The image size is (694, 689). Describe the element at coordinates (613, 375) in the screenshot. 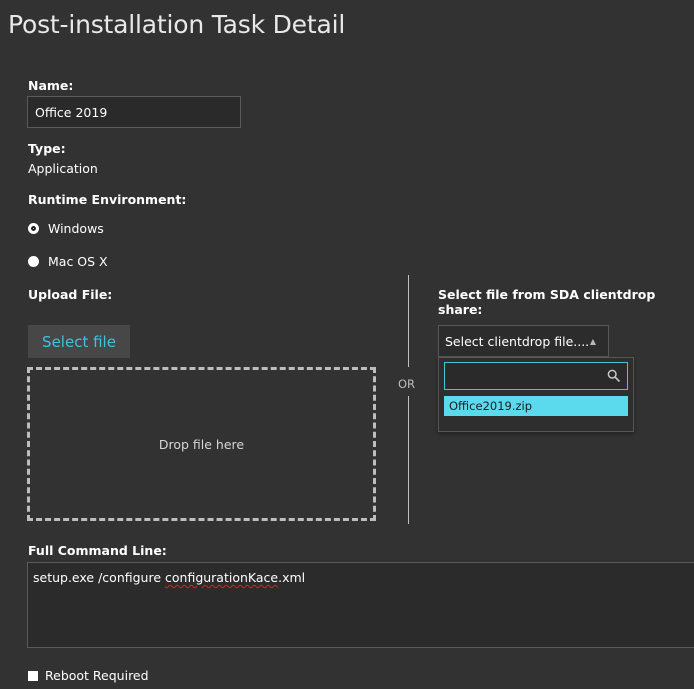

I see `search-icon` at that location.